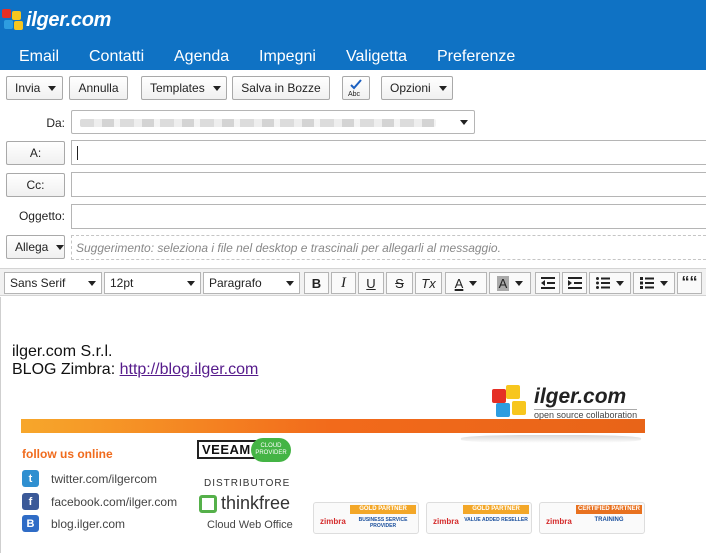  What do you see at coordinates (55, 20) in the screenshot?
I see `app-logo: ilger.com` at bounding box center [55, 20].